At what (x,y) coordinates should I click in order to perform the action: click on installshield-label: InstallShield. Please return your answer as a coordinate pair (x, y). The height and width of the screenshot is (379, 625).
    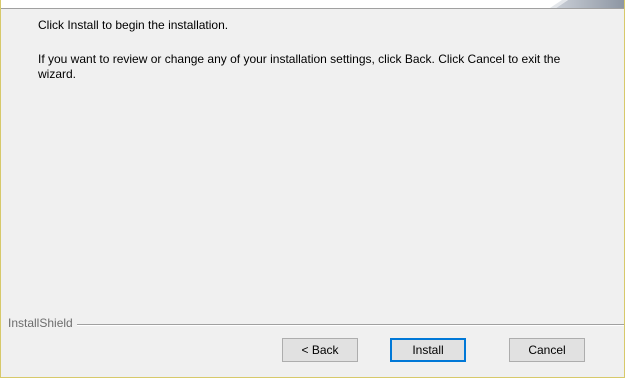
    Looking at the image, I should click on (42, 323).